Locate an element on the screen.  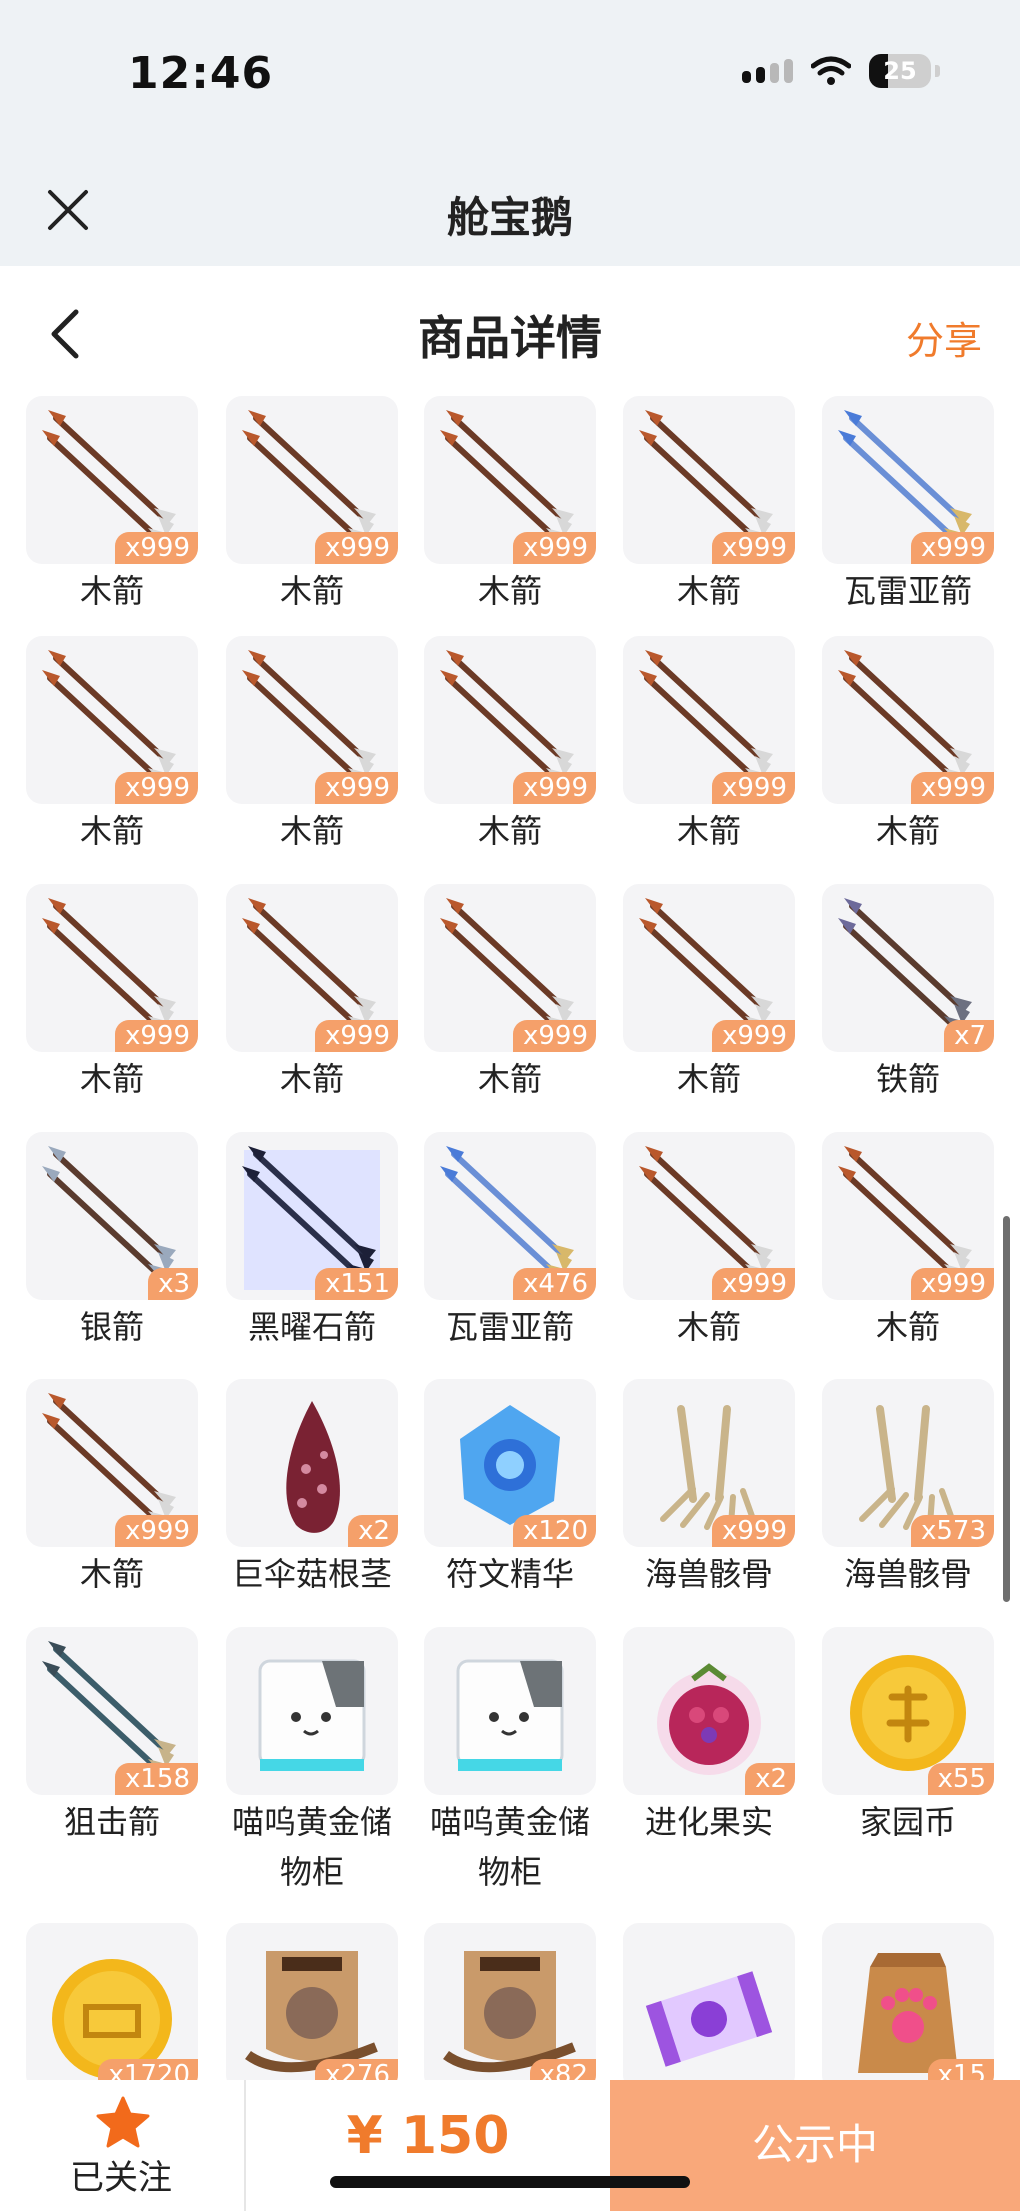
item-card: x999 瓦雷亚箭 is located at coordinates (908, 506).